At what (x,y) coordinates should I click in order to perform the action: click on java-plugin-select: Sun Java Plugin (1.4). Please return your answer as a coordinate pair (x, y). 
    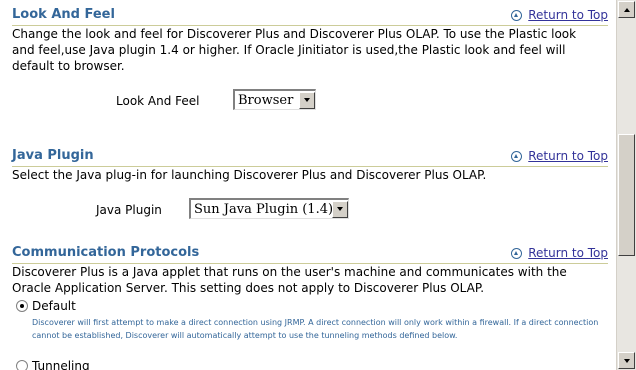
    Looking at the image, I should click on (269, 208).